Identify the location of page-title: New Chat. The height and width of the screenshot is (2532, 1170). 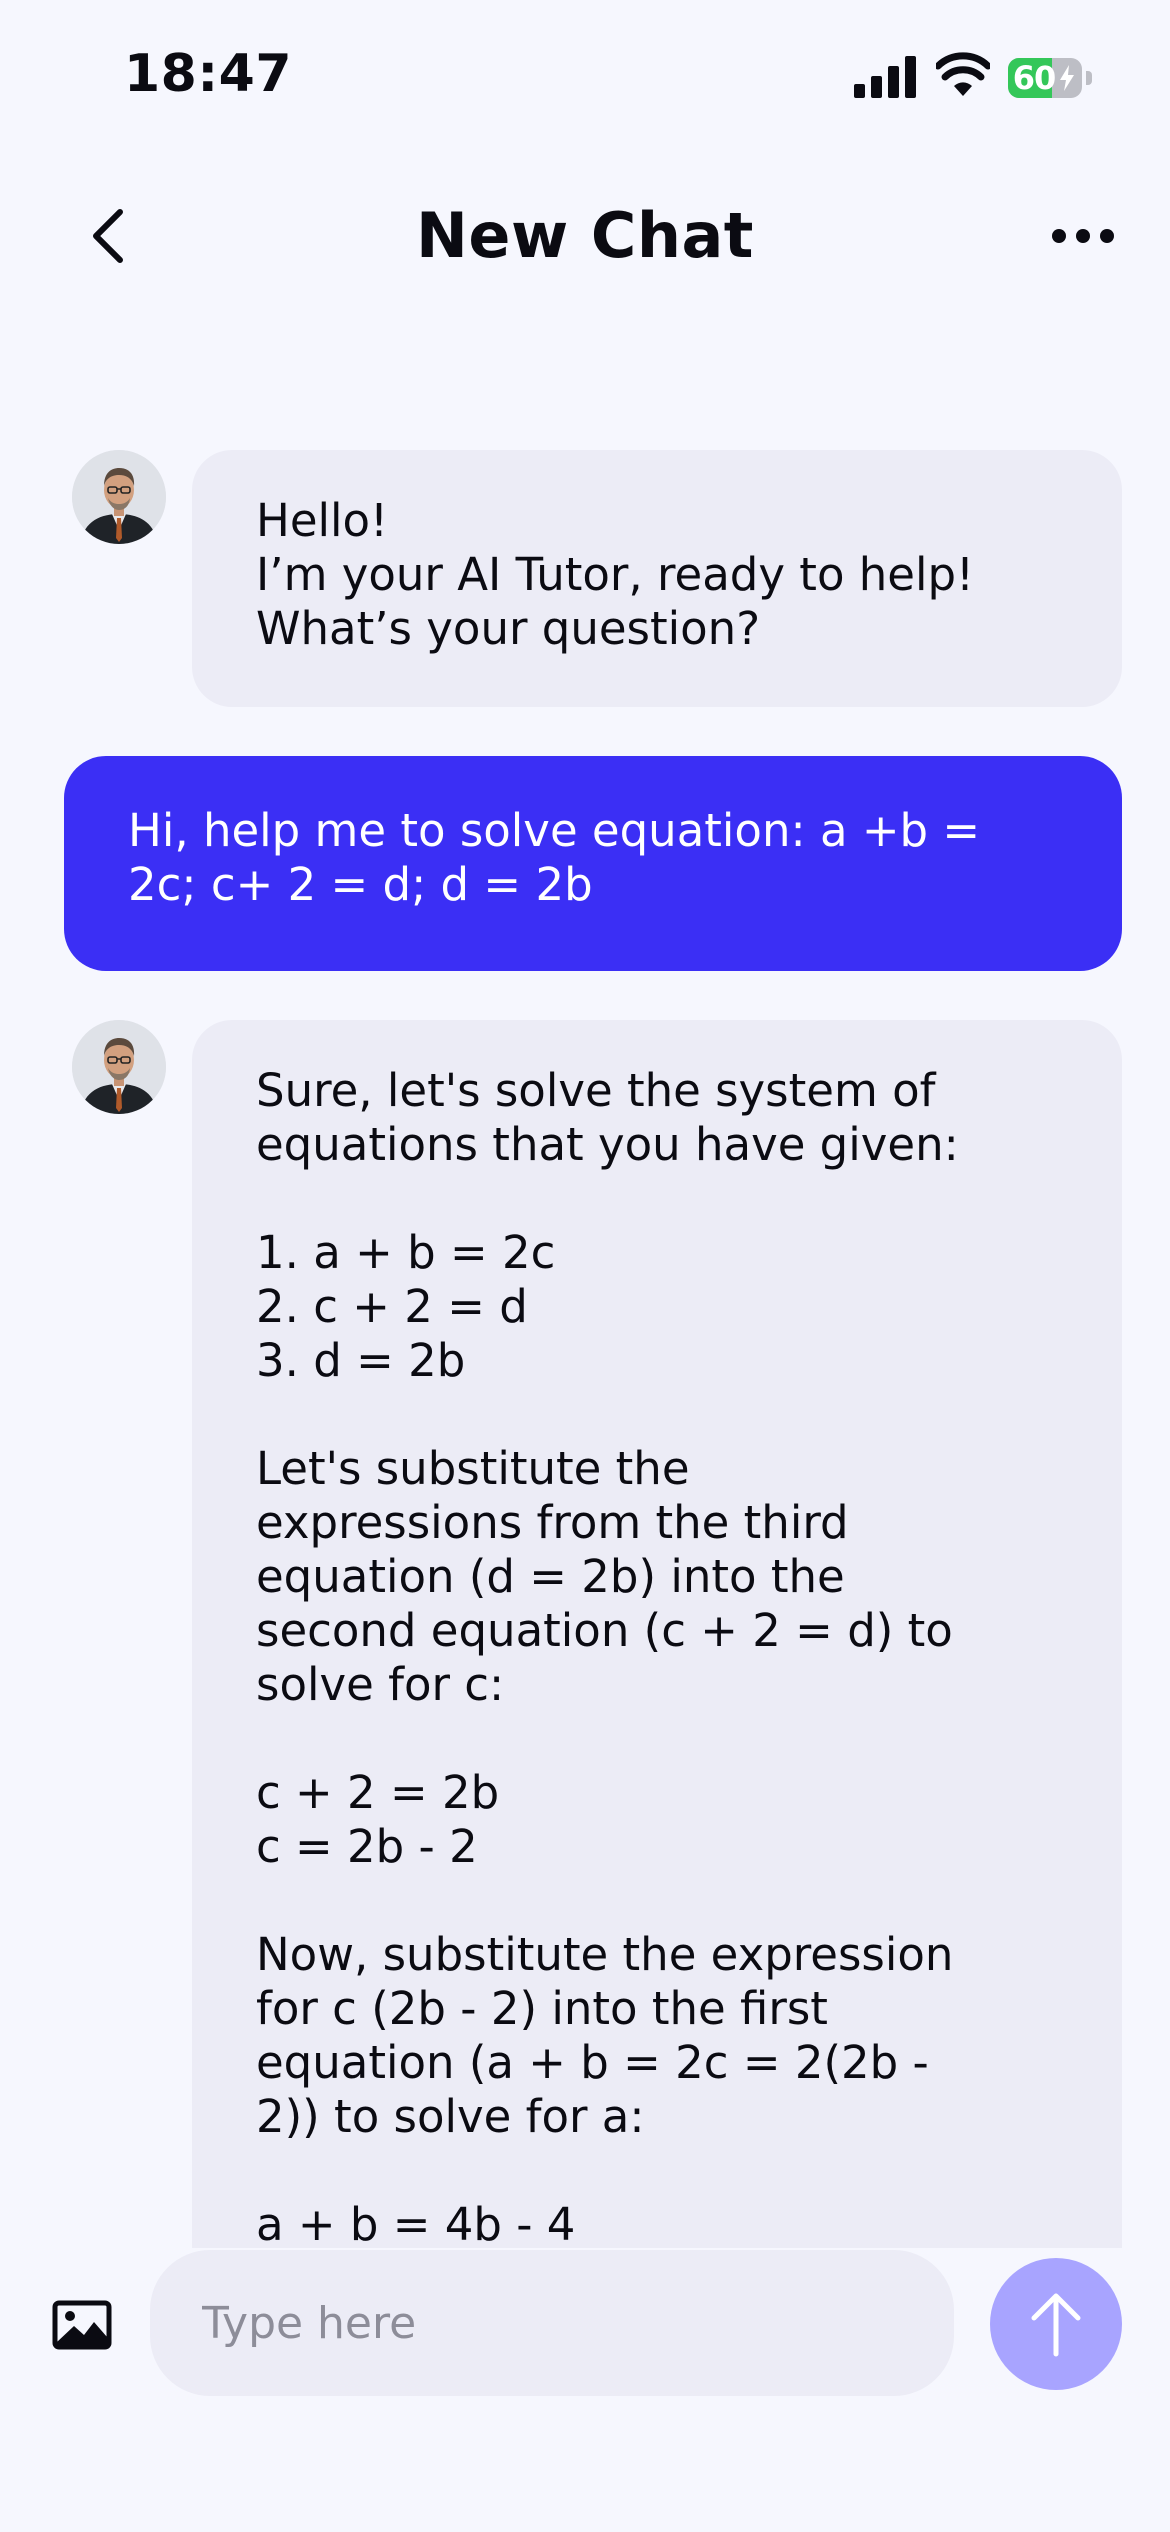
(585, 235).